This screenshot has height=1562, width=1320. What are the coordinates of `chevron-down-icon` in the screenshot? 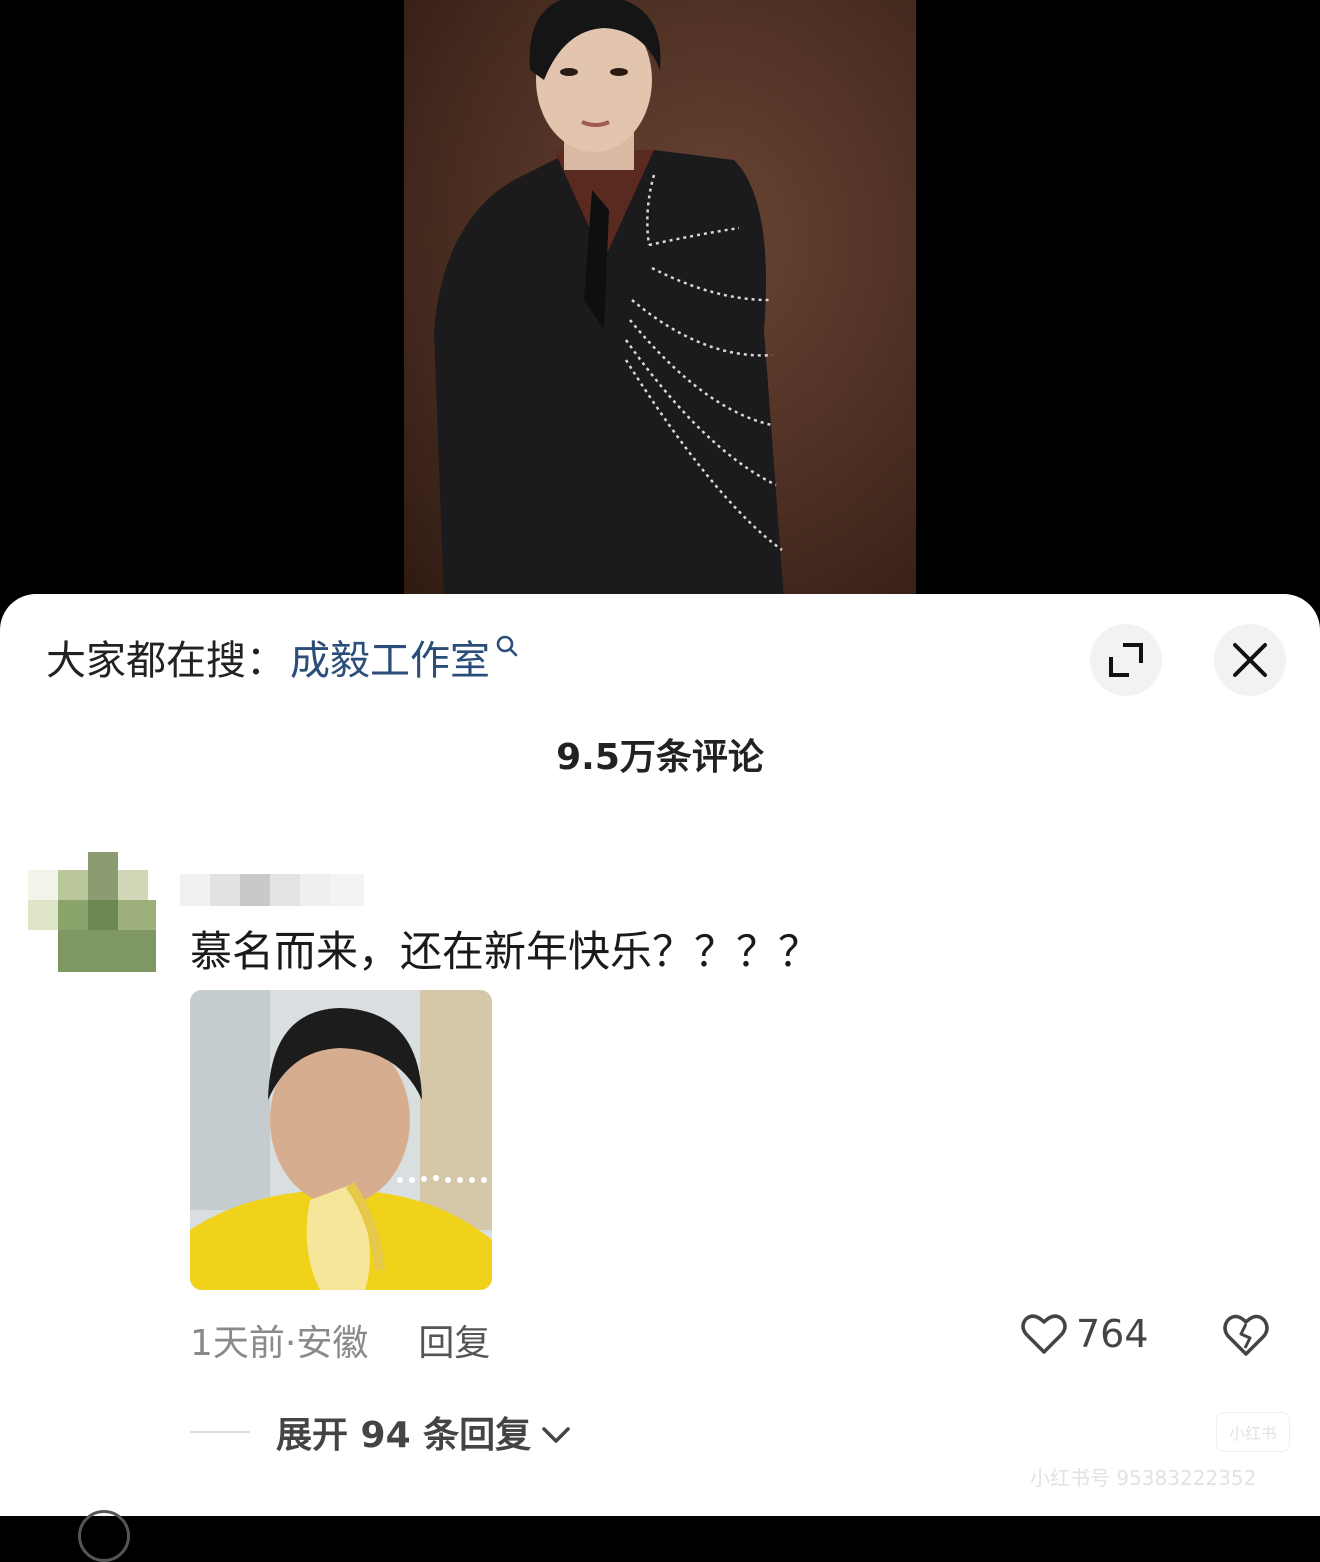 It's located at (556, 1435).